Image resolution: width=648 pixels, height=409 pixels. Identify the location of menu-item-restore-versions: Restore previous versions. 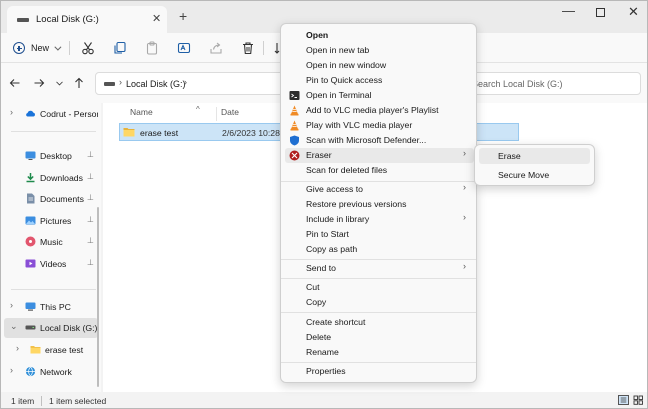
(379, 204).